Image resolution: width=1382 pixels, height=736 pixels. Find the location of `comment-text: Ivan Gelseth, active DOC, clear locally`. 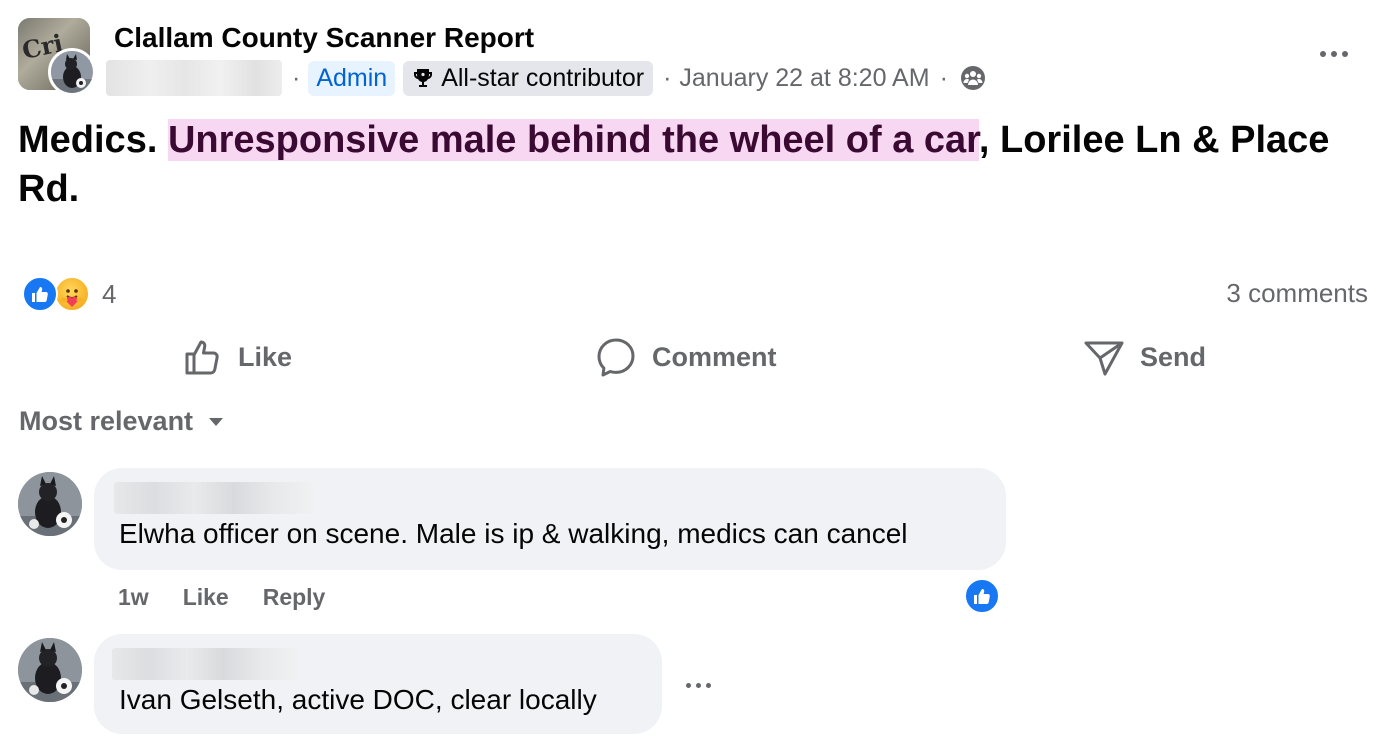

comment-text: Ivan Gelseth, active DOC, clear locally is located at coordinates (358, 699).